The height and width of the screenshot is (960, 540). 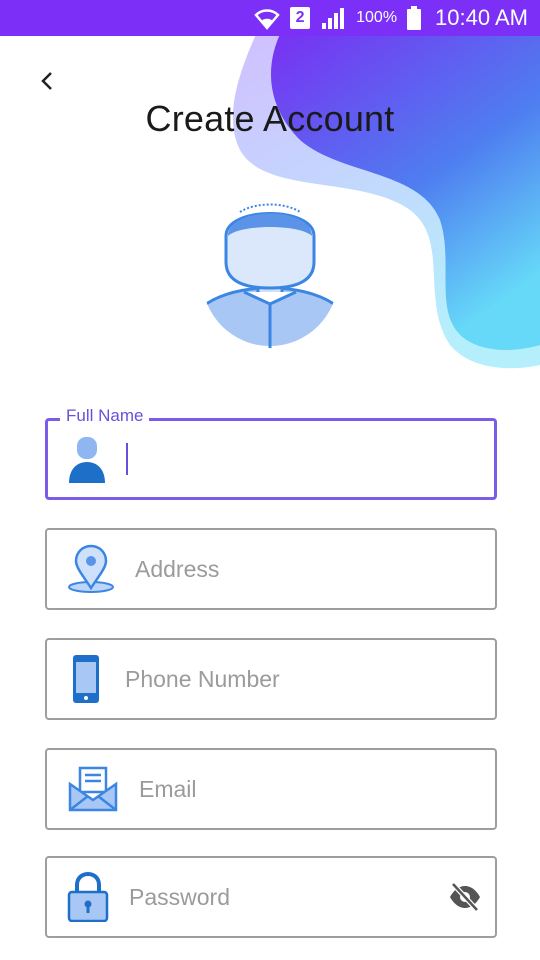 I want to click on email-icon, so click(x=93, y=789).